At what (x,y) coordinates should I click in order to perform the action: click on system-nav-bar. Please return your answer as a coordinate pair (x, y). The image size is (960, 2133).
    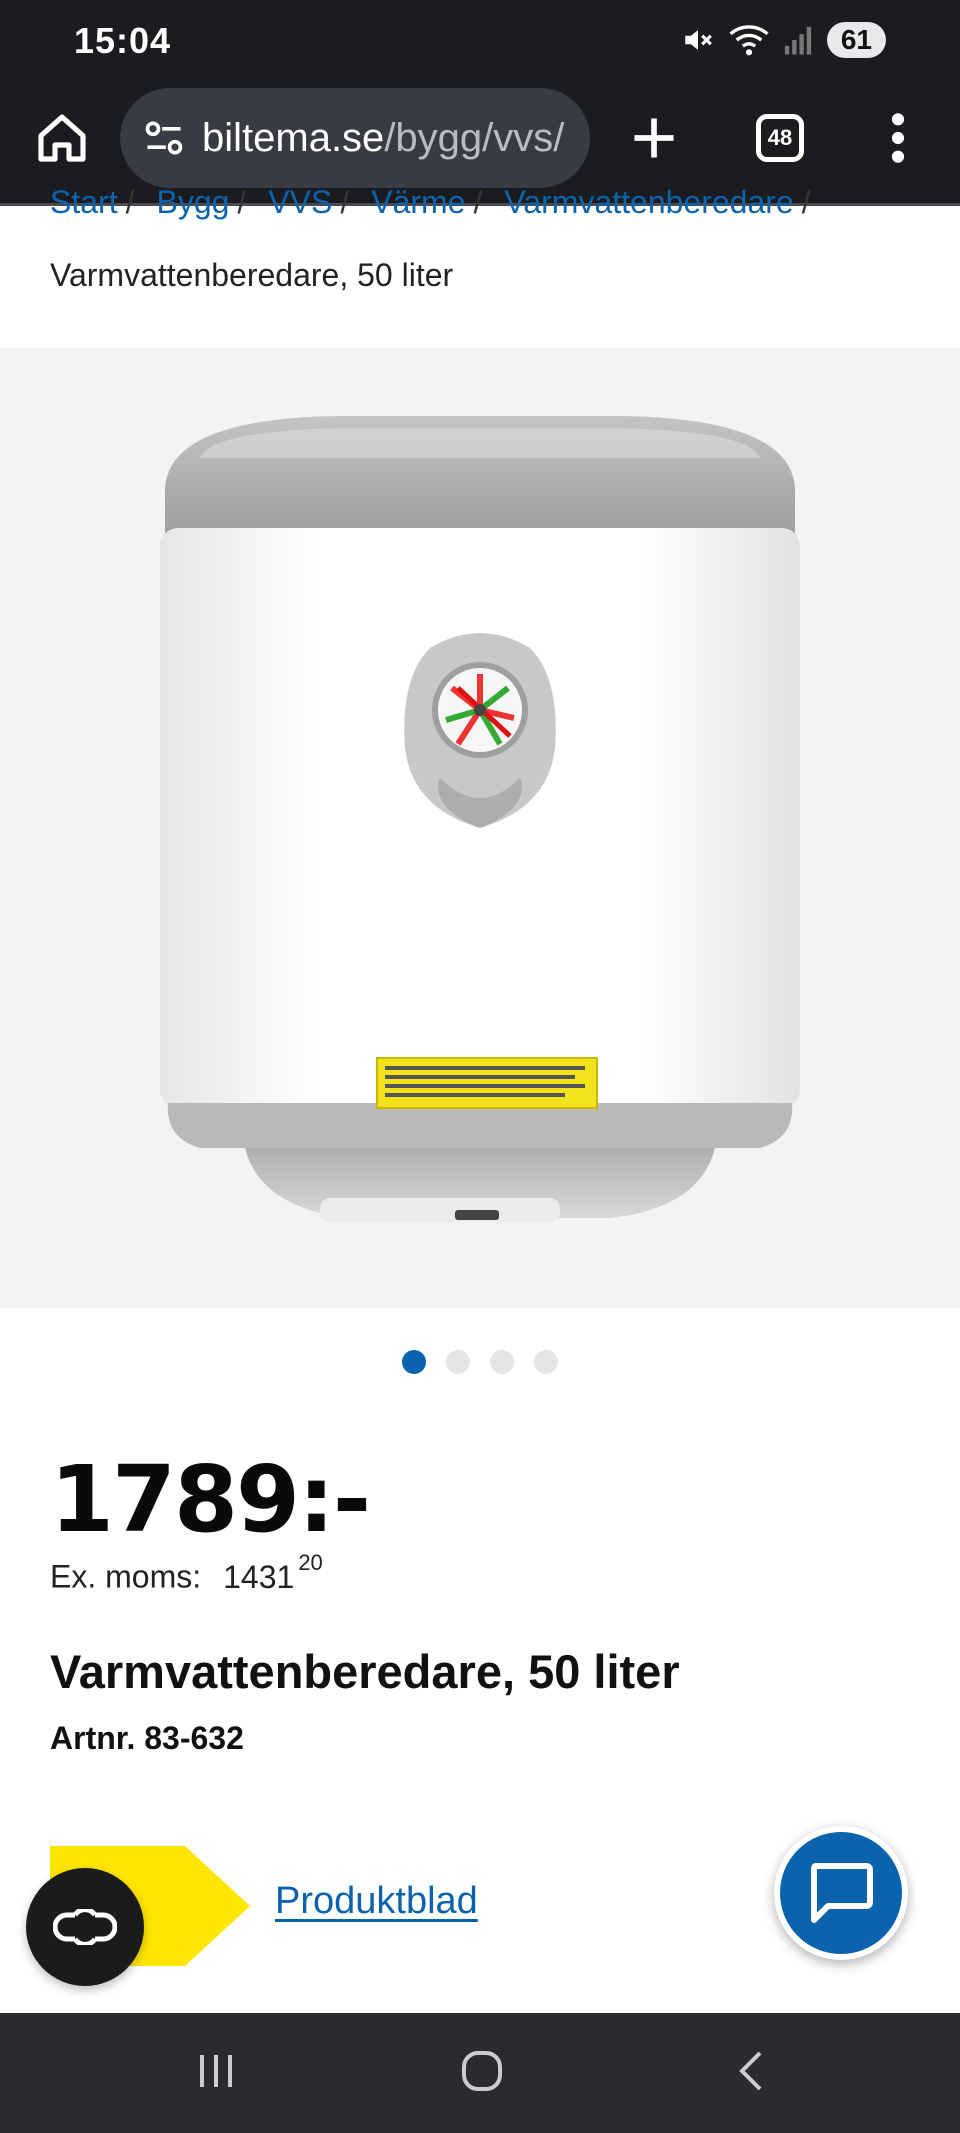
    Looking at the image, I should click on (480, 2073).